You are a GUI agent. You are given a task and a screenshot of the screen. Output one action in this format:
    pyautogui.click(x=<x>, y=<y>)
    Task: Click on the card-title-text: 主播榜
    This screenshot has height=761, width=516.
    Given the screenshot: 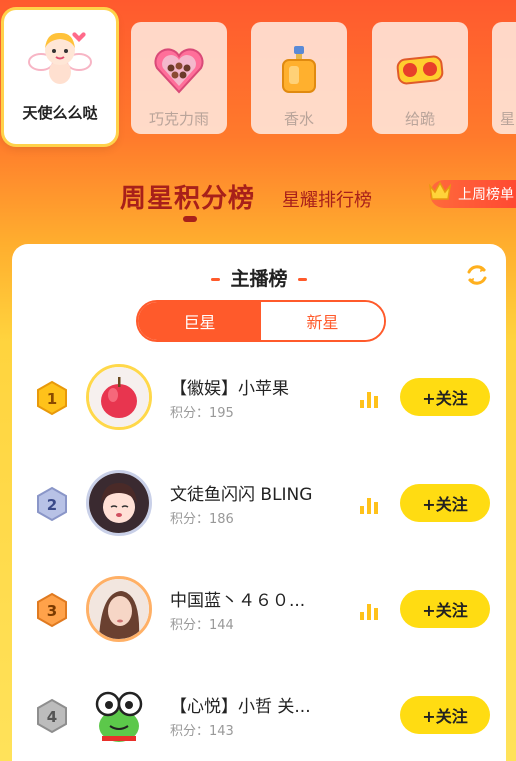 What is the action you would take?
    pyautogui.click(x=259, y=279)
    